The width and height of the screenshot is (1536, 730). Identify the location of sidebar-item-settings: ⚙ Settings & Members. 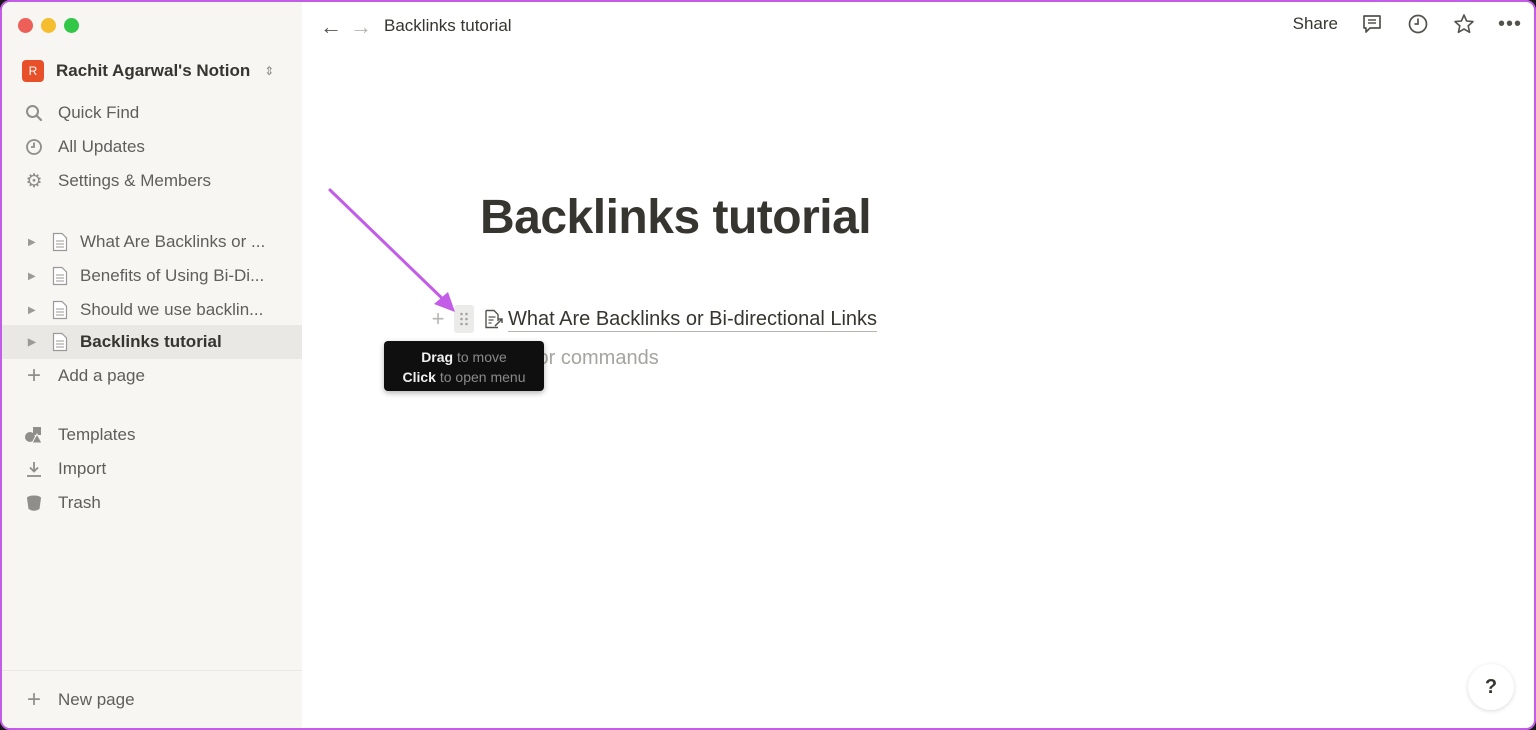
(117, 181).